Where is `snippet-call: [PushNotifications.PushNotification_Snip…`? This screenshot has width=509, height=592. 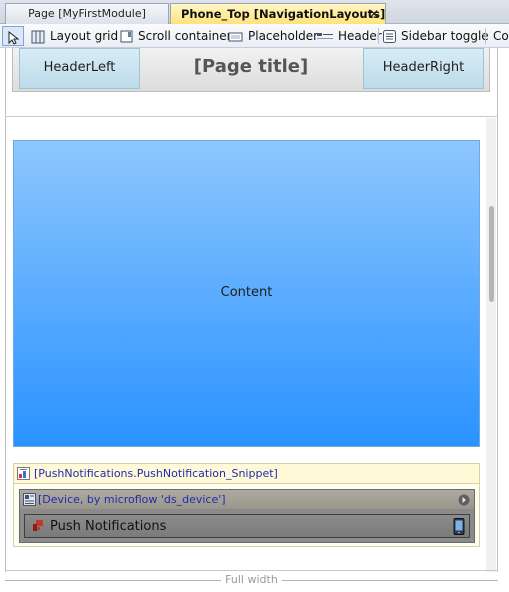
snippet-call: [PushNotifications.PushNotification_Snip… is located at coordinates (246, 505).